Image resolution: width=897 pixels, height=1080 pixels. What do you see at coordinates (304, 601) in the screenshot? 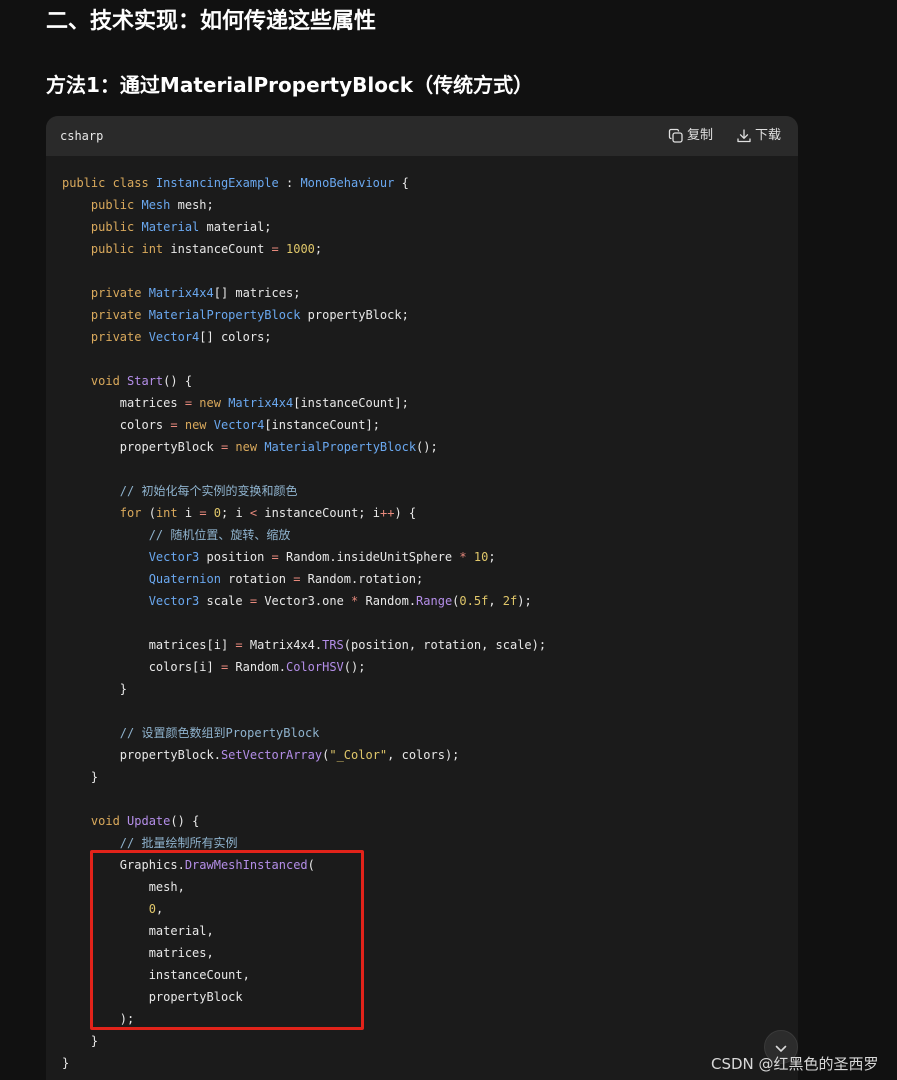
I see `code-token: Vector3.one` at bounding box center [304, 601].